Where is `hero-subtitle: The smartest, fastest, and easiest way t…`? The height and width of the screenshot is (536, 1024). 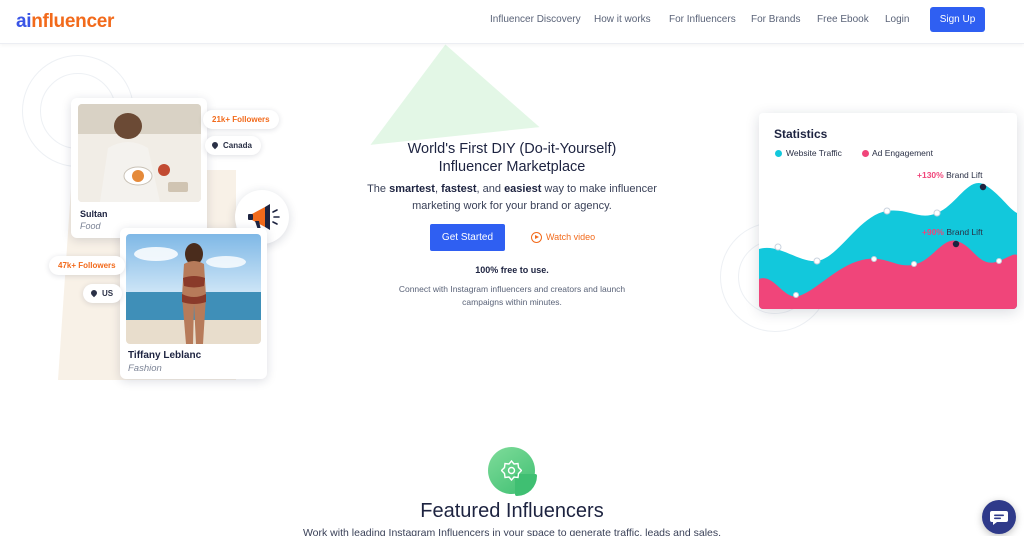
hero-subtitle: The smartest, fastest, and easiest way t… is located at coordinates (512, 198).